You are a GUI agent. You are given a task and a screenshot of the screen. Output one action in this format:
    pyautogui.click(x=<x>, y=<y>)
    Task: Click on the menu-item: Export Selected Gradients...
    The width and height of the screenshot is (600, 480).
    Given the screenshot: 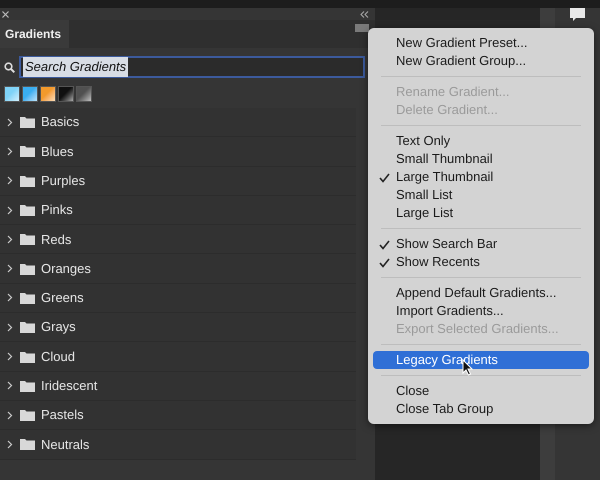 What is the action you would take?
    pyautogui.click(x=477, y=329)
    